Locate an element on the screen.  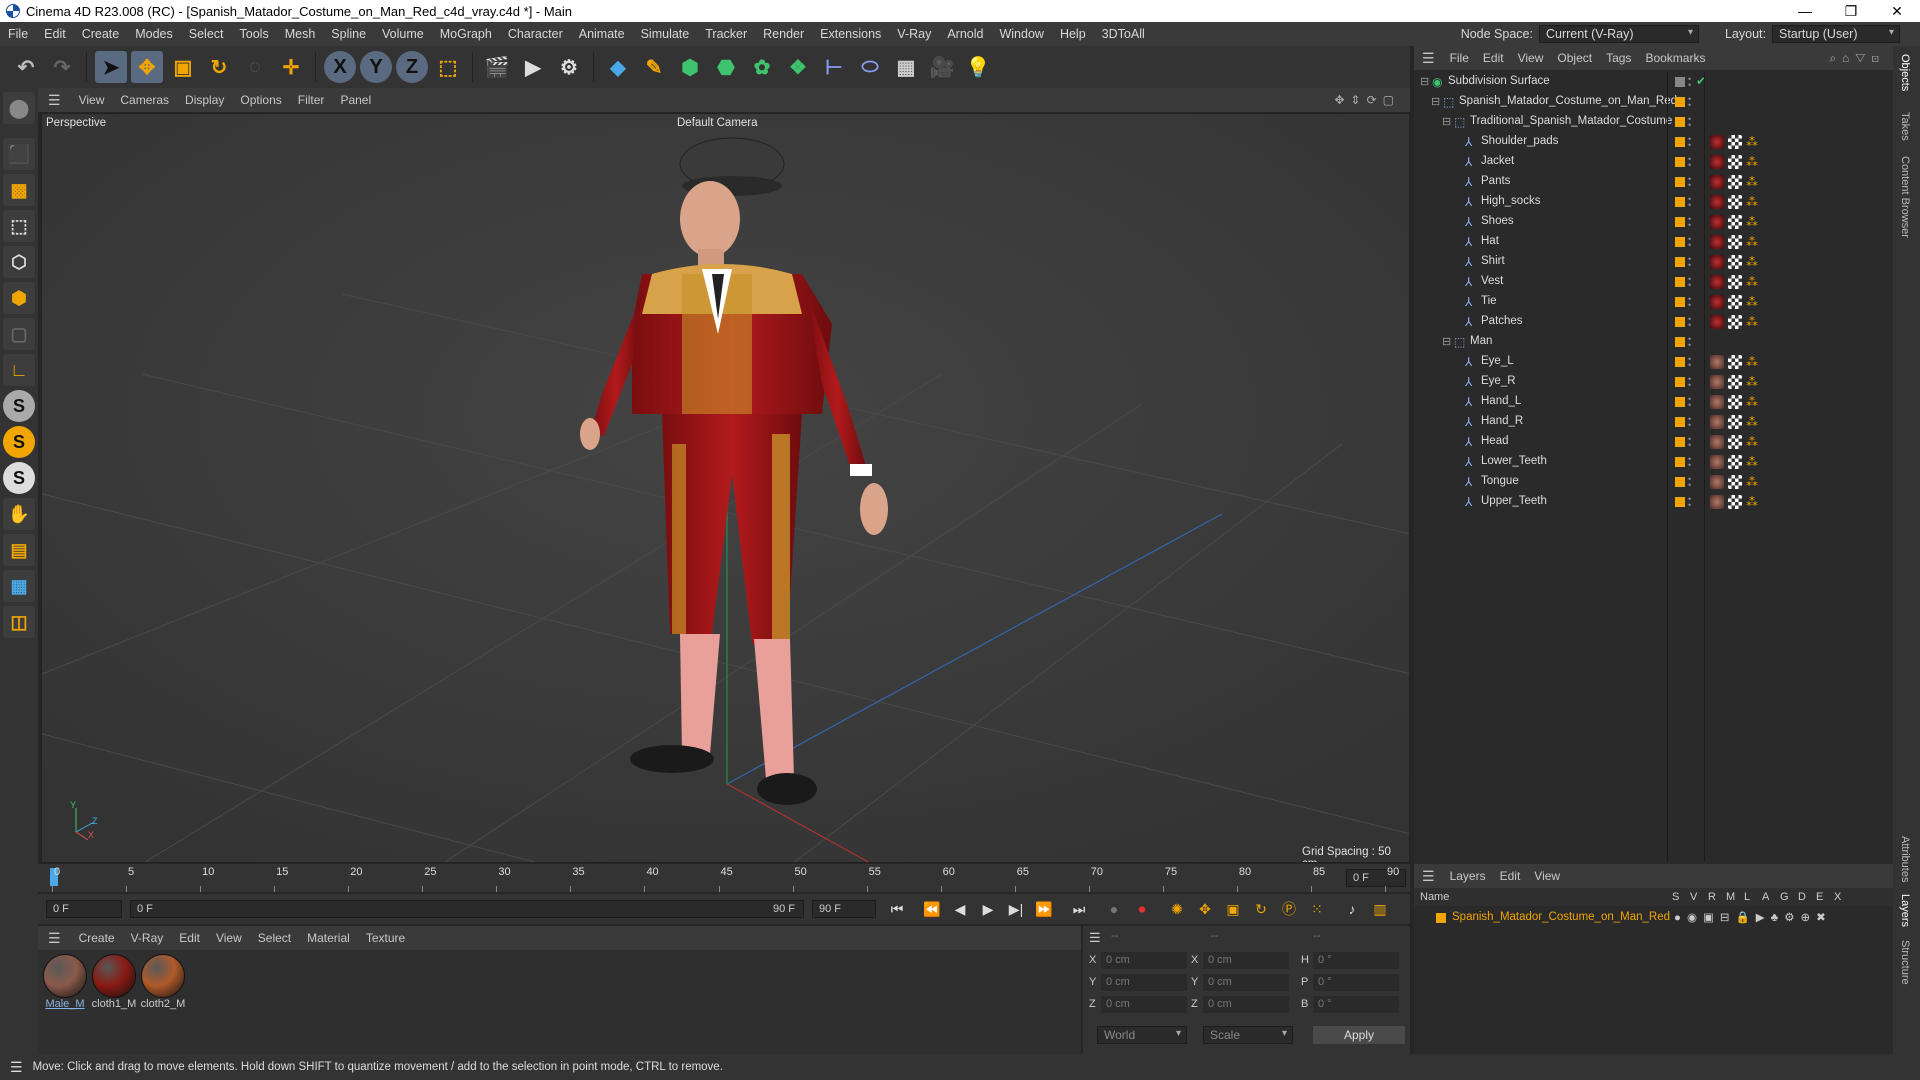
object-name: Spanish_Matador_Costume_on_Man_Red is located at coordinates (1568, 101).